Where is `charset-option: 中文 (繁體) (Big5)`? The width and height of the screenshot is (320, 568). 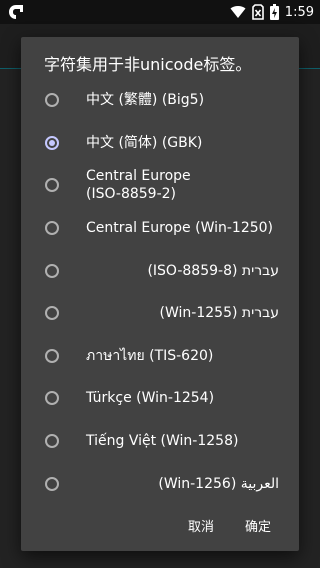 charset-option: 中文 (繁體) (Big5) is located at coordinates (160, 100).